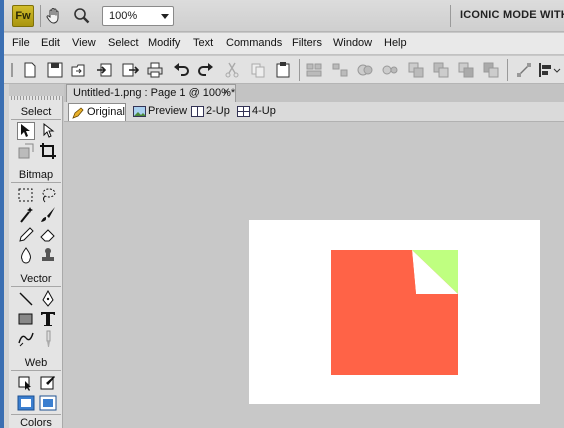 The image size is (564, 428). I want to click on hotspot-icon, so click(26, 383).